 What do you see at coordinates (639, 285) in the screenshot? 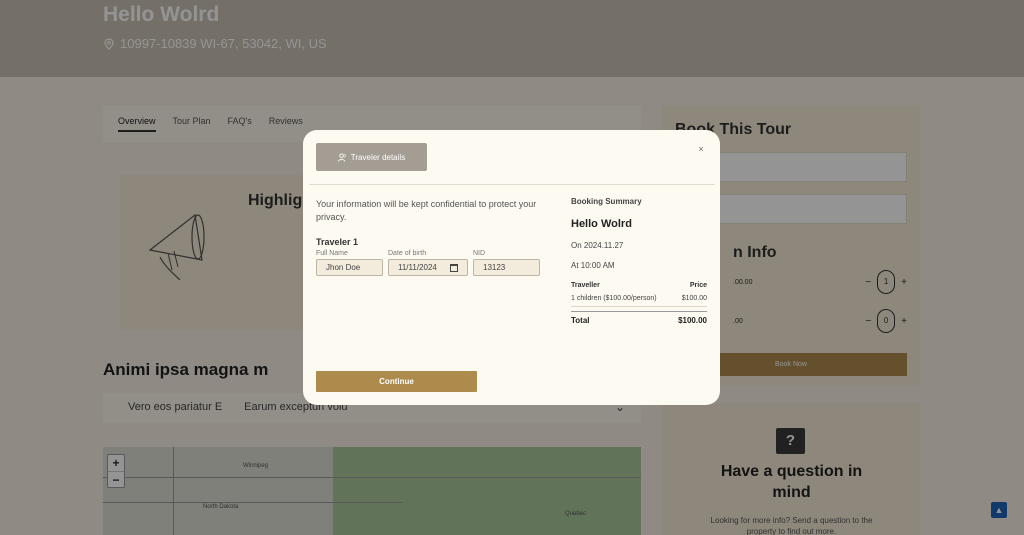
I see `summary-column-headers: Traveller Price` at bounding box center [639, 285].